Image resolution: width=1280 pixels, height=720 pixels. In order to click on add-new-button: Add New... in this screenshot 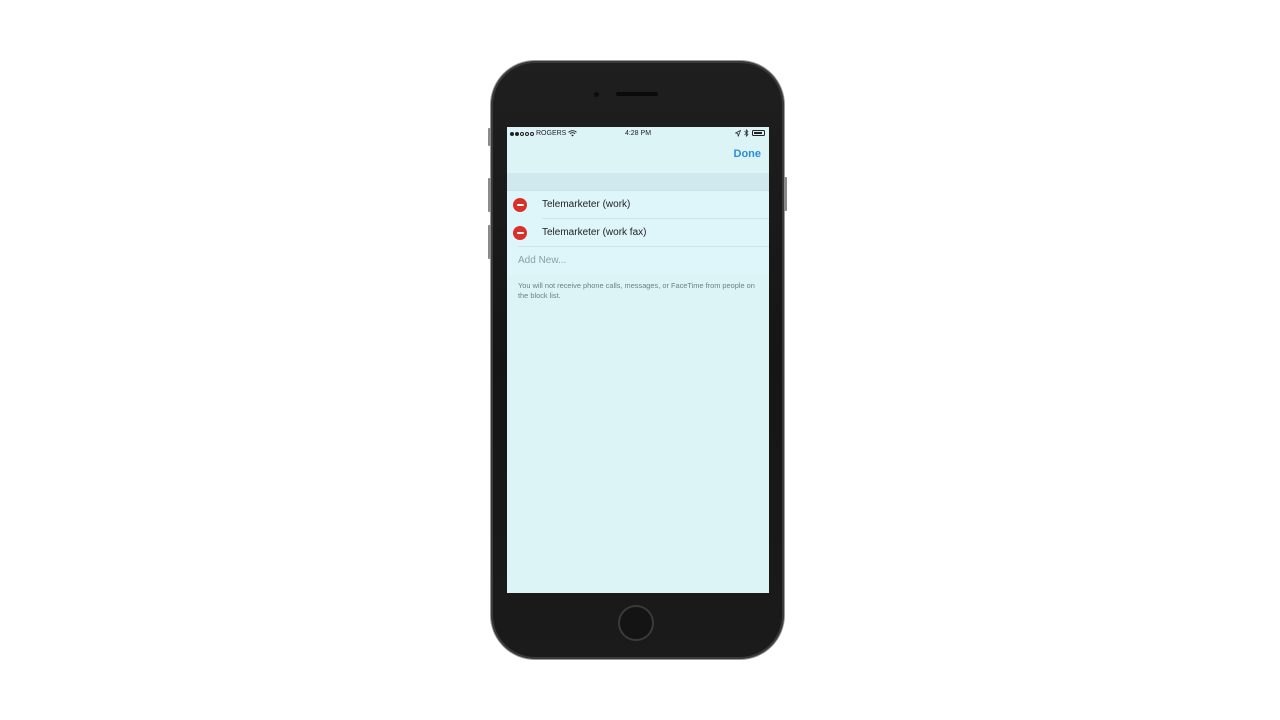, I will do `click(542, 260)`.